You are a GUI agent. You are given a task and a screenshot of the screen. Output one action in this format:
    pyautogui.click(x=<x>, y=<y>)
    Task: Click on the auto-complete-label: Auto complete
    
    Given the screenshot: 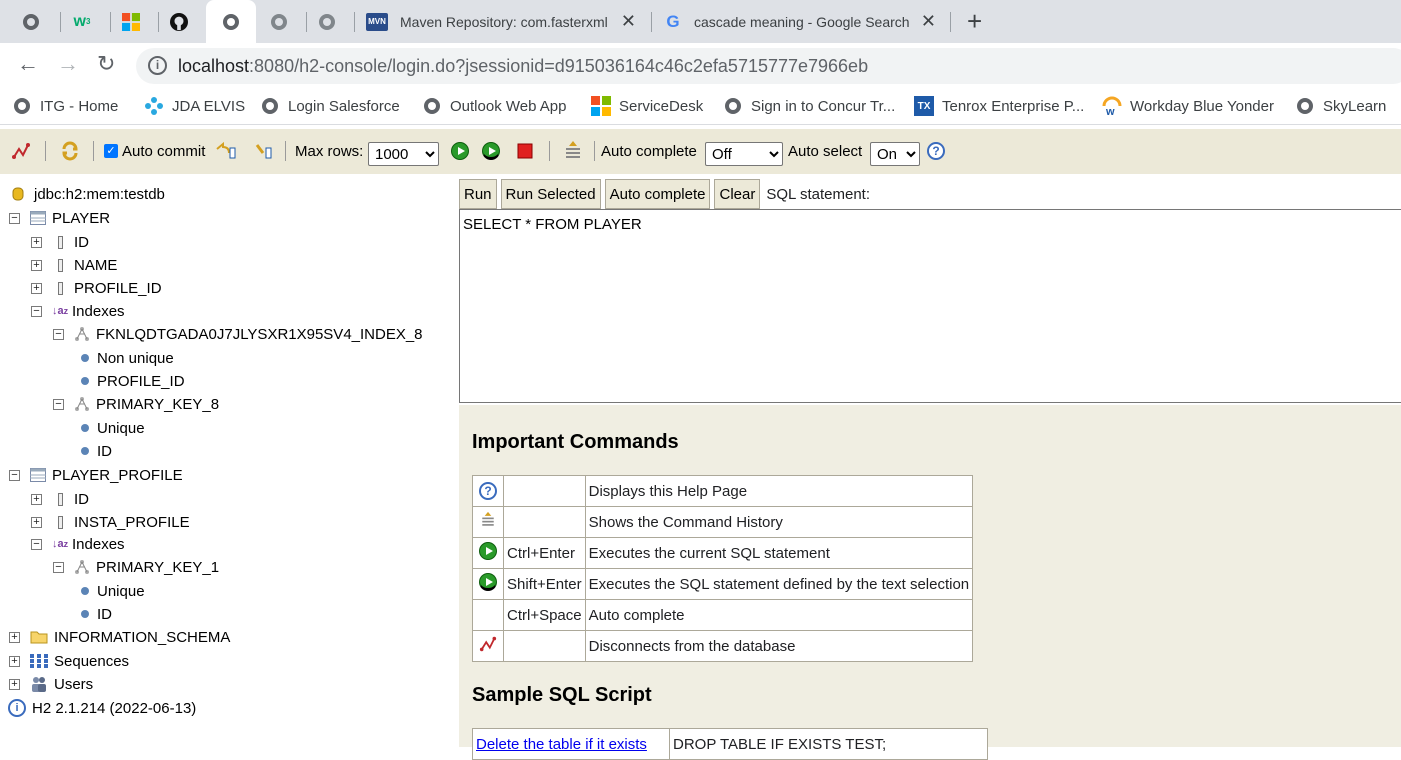 What is the action you would take?
    pyautogui.click(x=649, y=151)
    